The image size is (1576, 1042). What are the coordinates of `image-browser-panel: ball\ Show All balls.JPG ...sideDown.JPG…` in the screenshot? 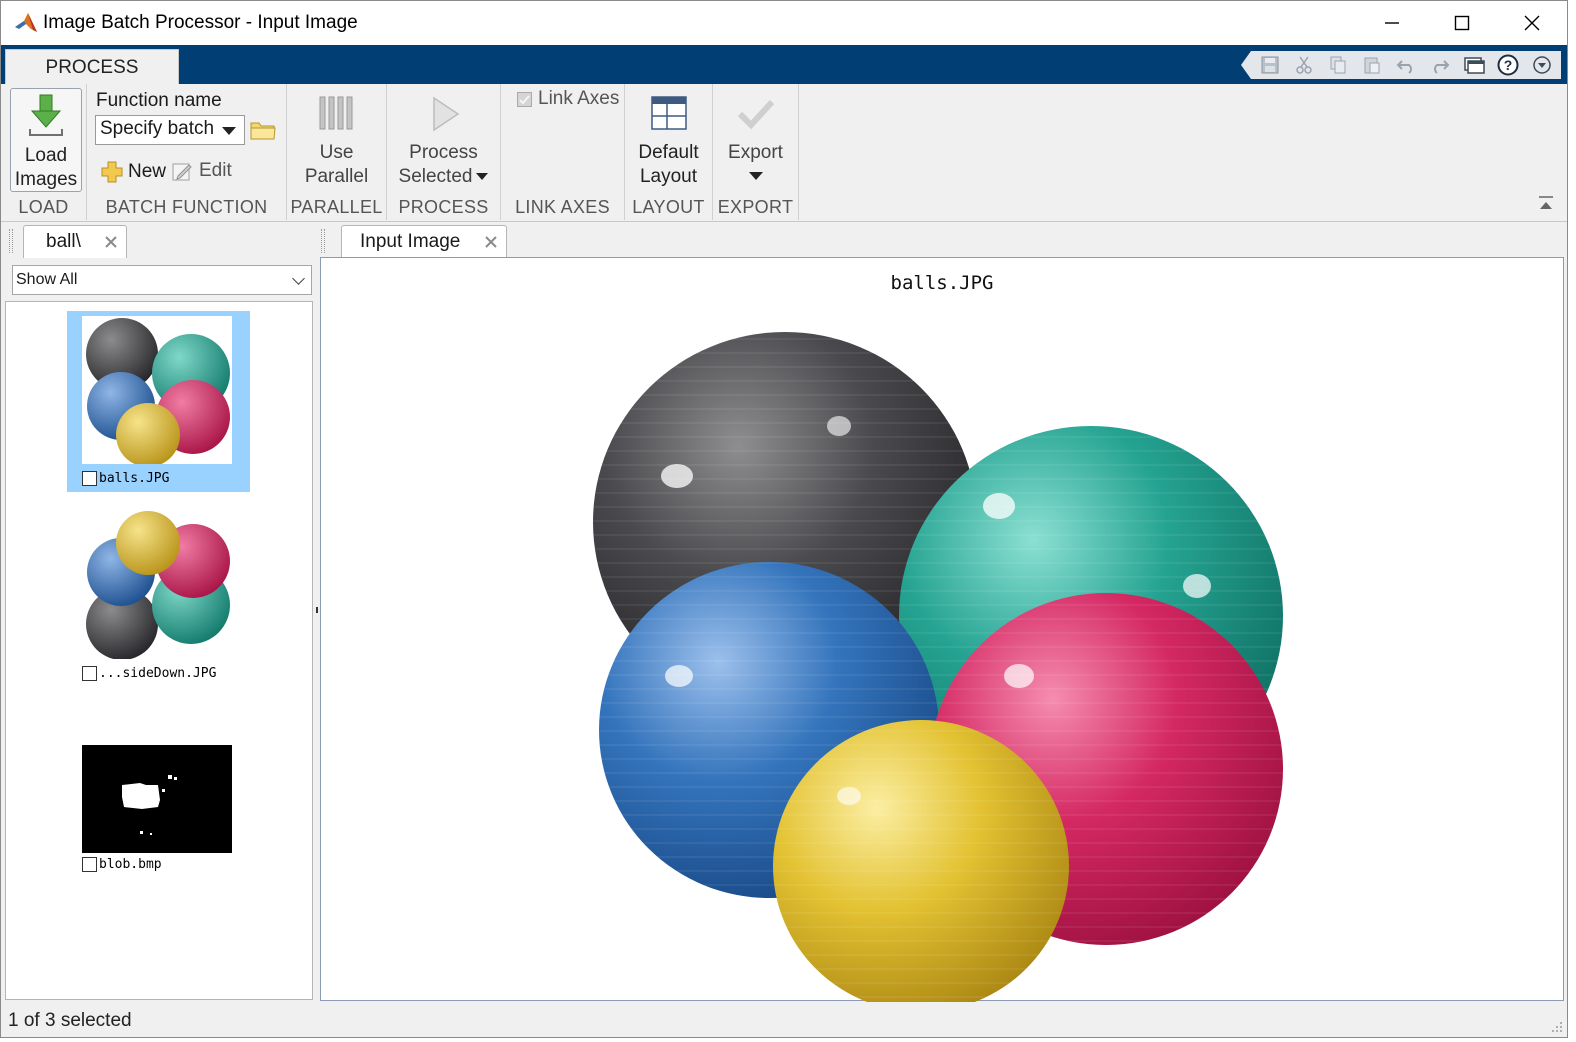 It's located at (160, 612).